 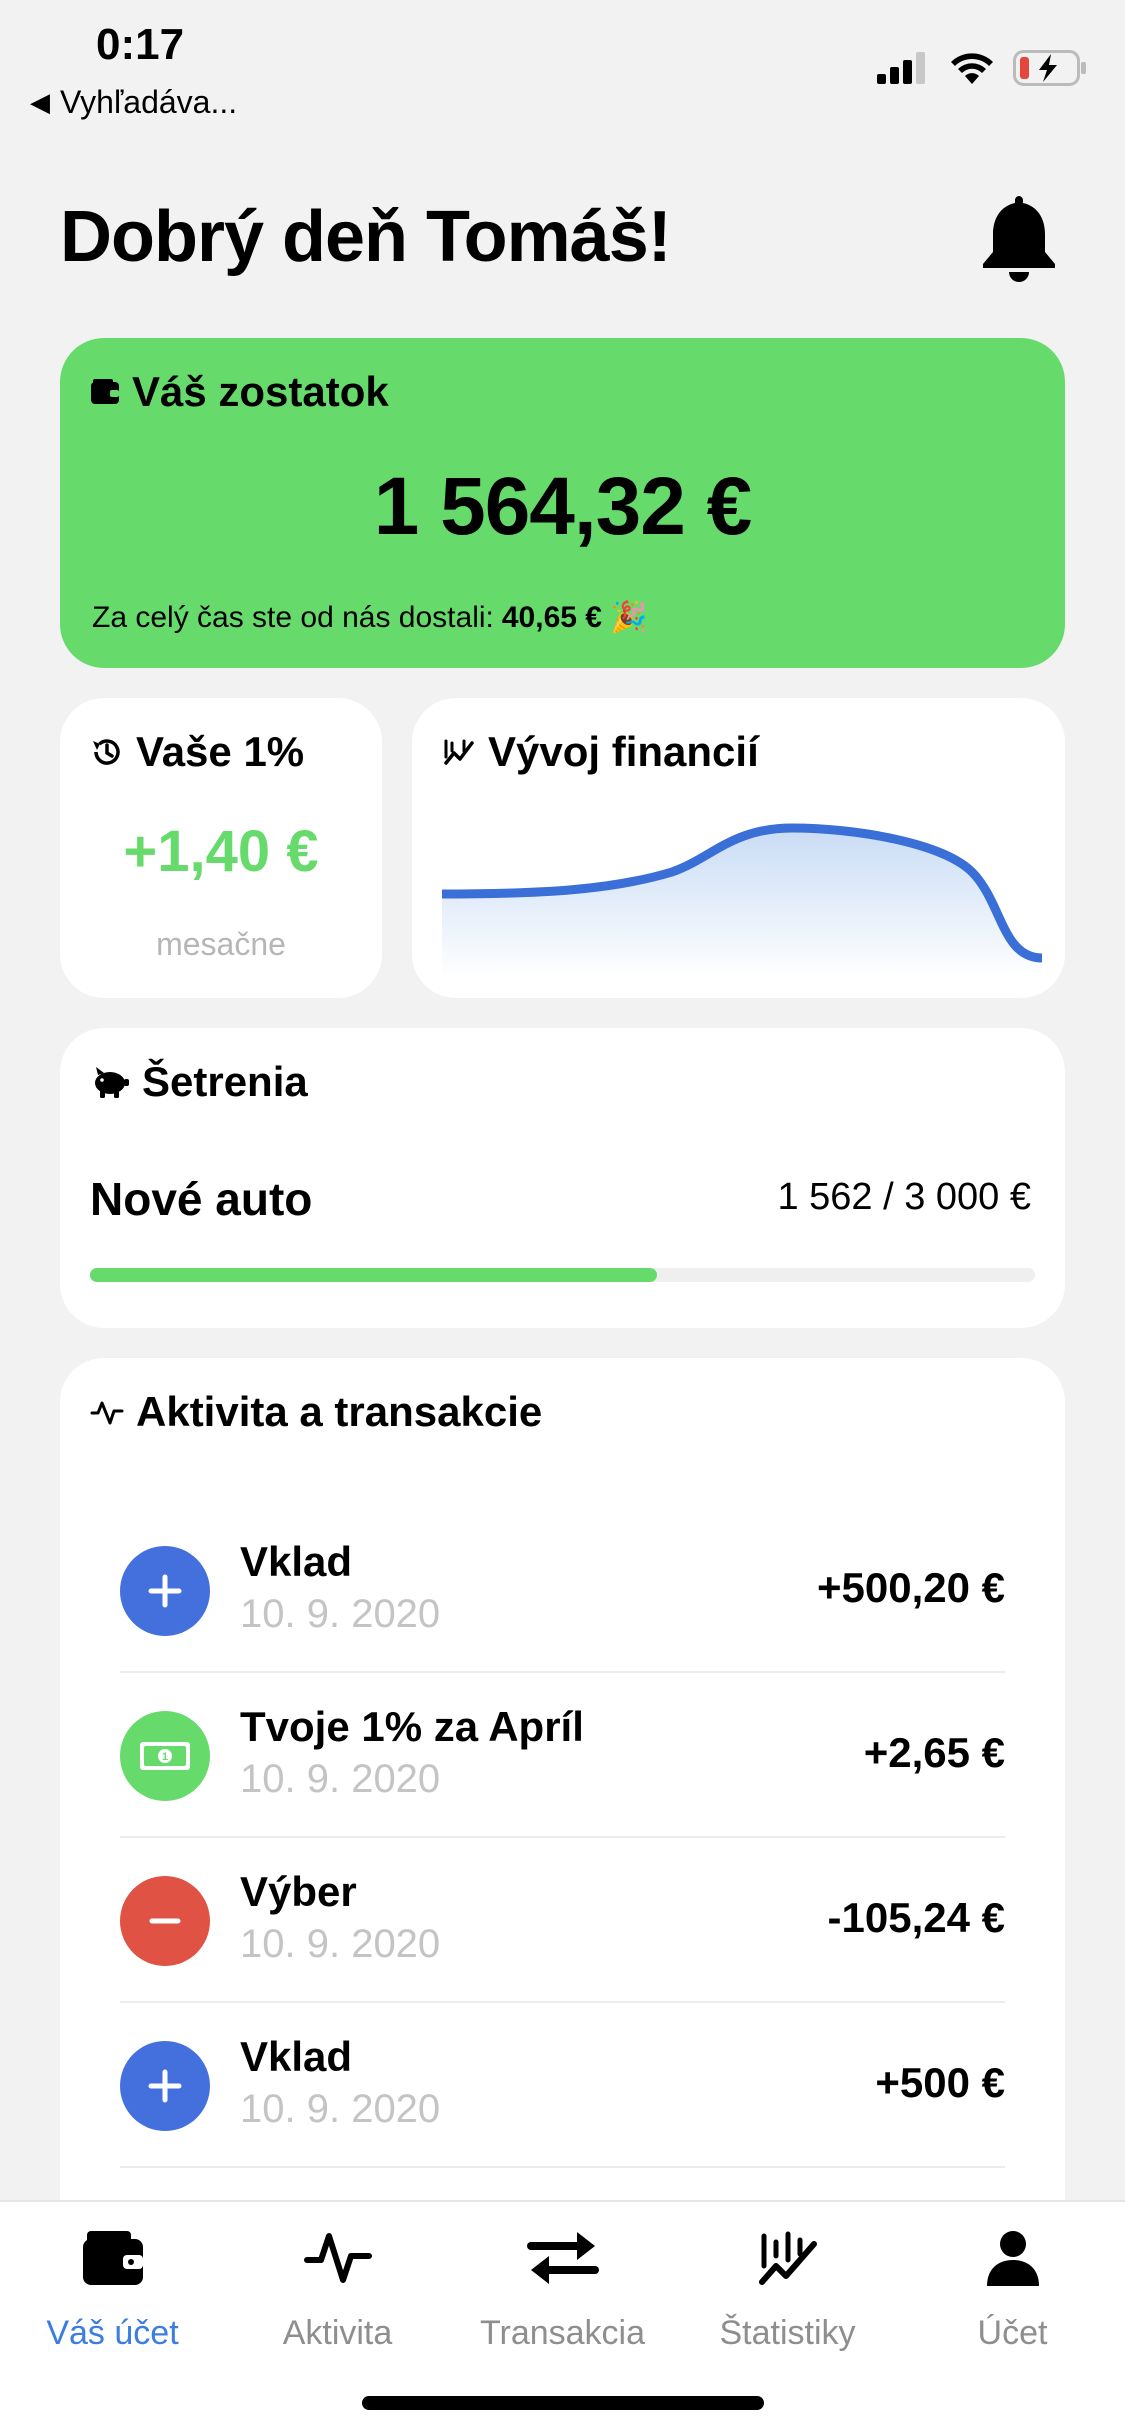 I want to click on savings-title: Šetrenia, so click(x=225, y=1081).